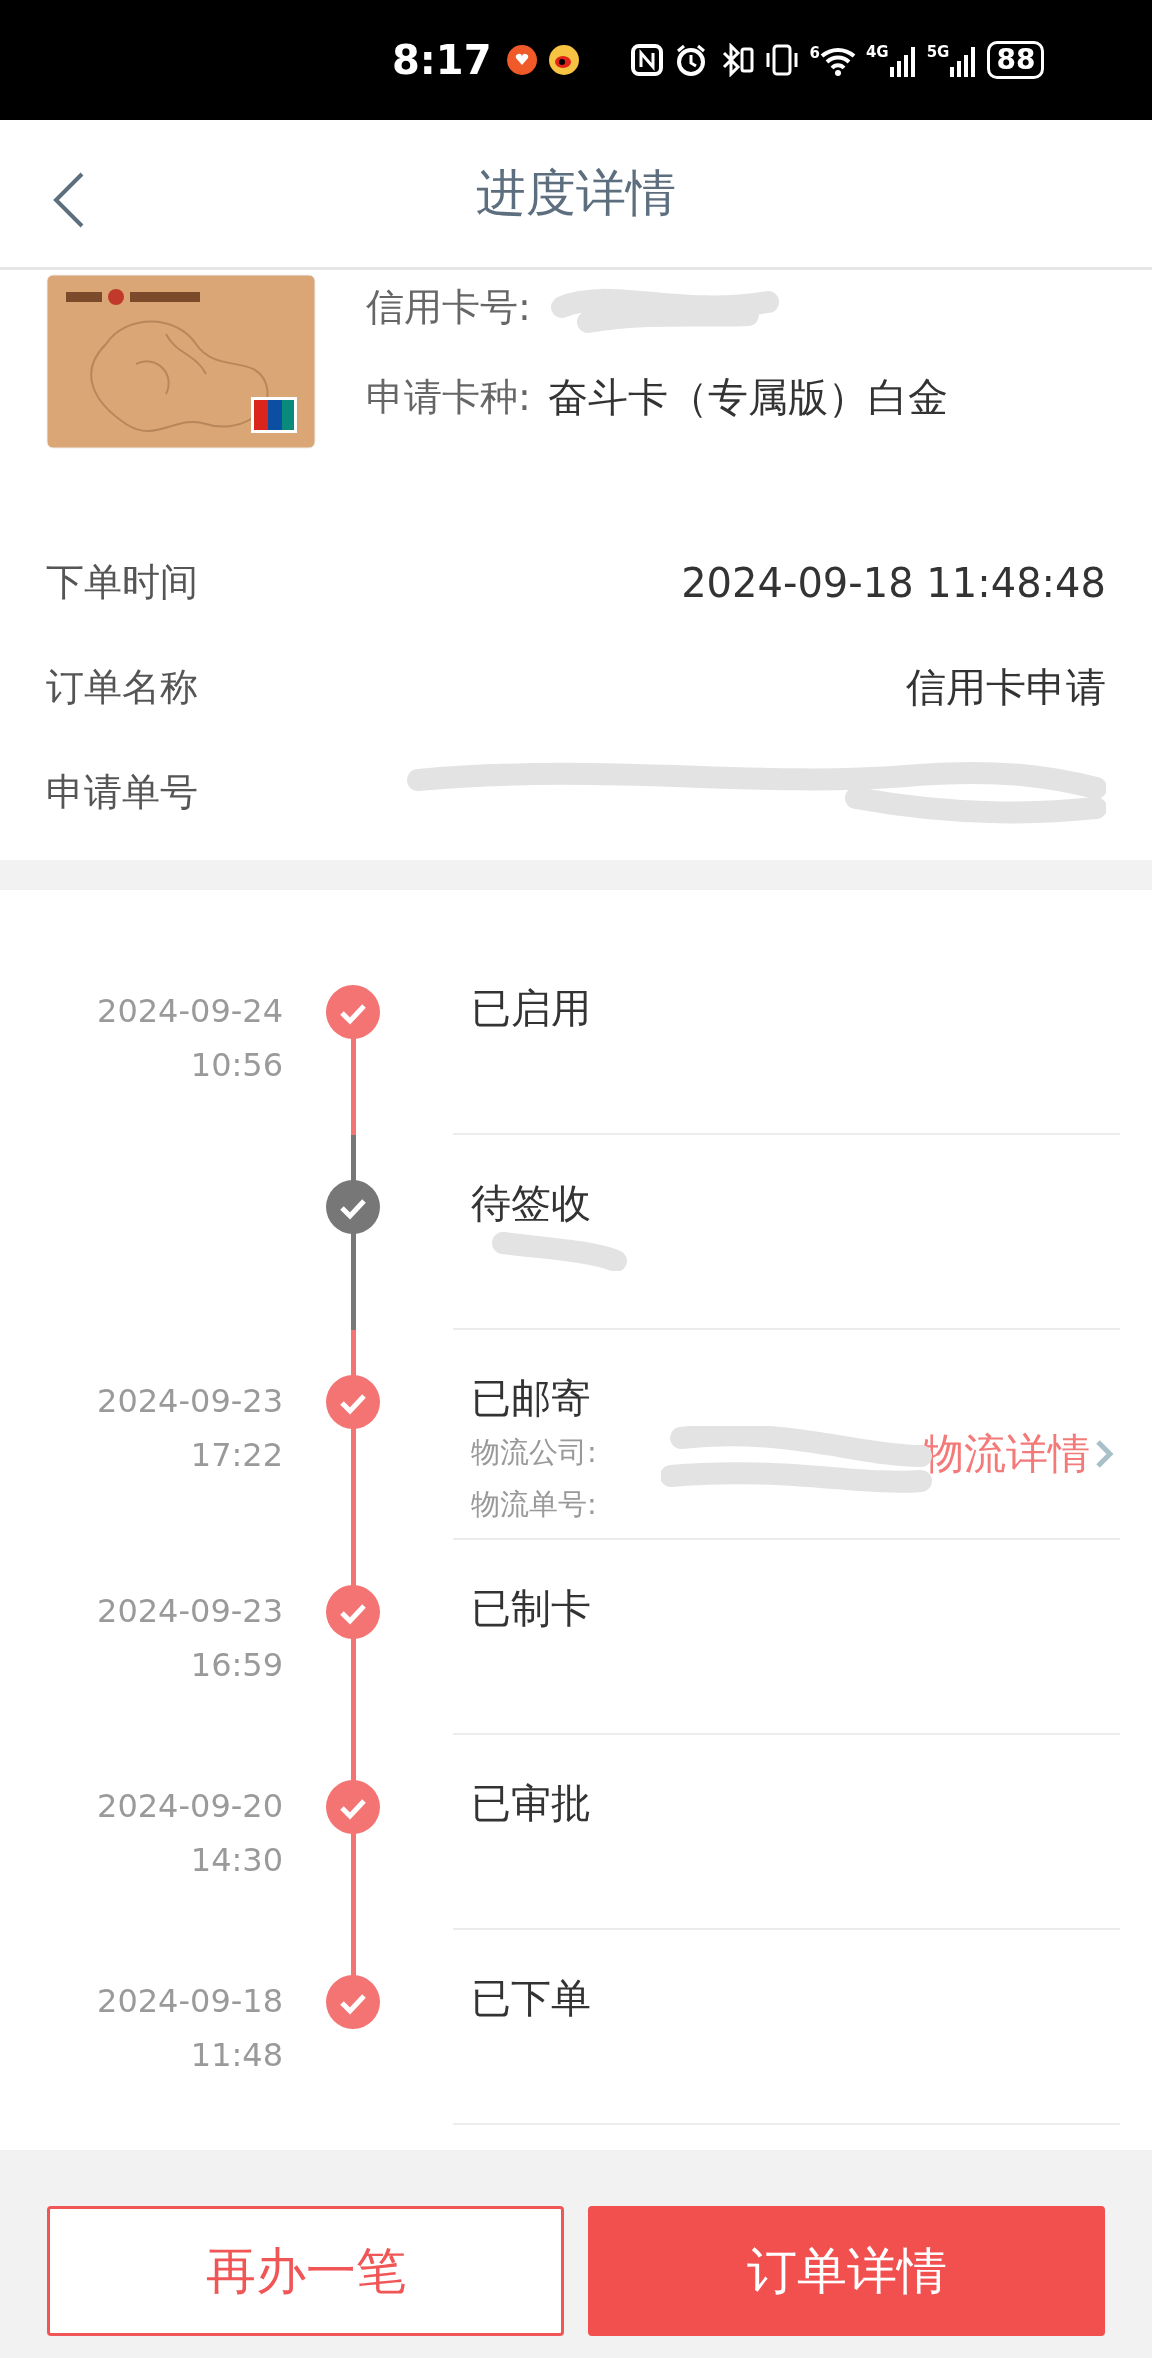  Describe the element at coordinates (190, 1011) in the screenshot. I see `event-date: 2024-09-24` at that location.